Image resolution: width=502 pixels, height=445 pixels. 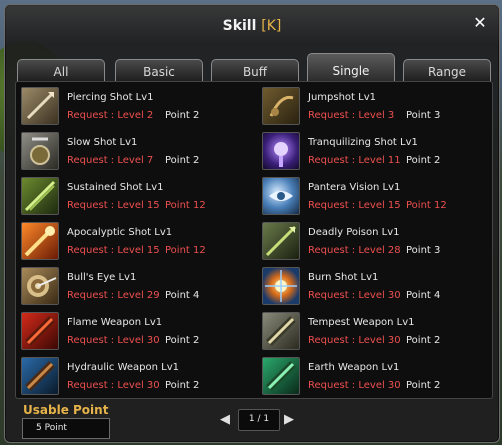 What do you see at coordinates (354, 367) in the screenshot?
I see `skill-name: Earth Weapon Lv1` at bounding box center [354, 367].